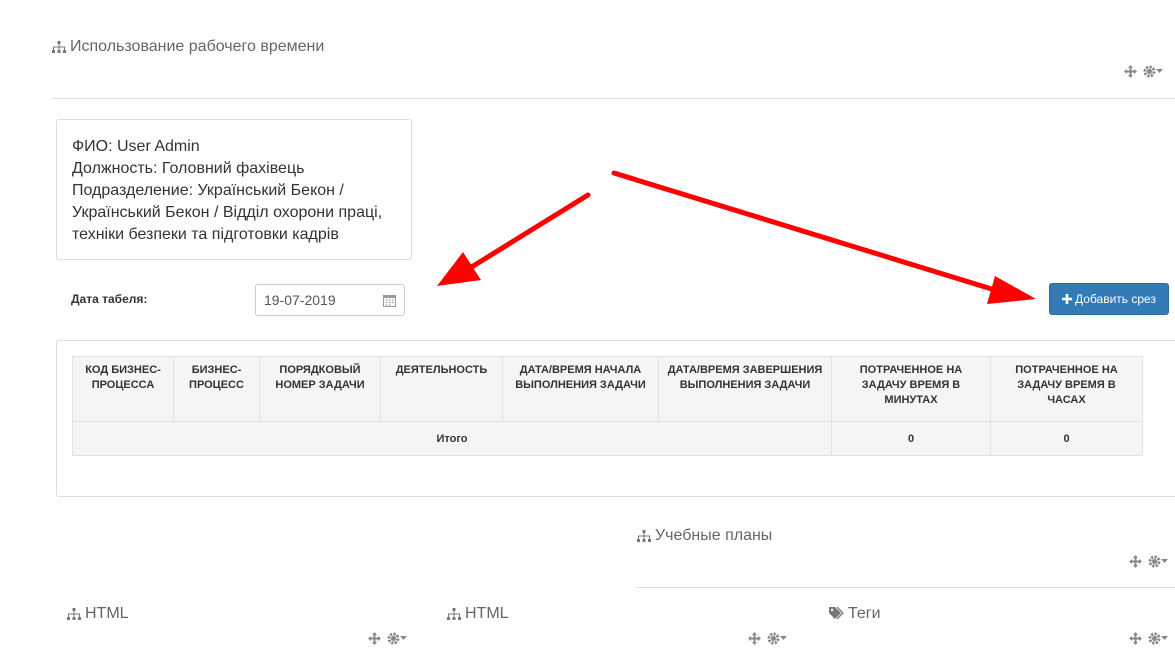 The height and width of the screenshot is (656, 1175). What do you see at coordinates (514, 239) in the screenshot?
I see `arrow-to-date-icon` at bounding box center [514, 239].